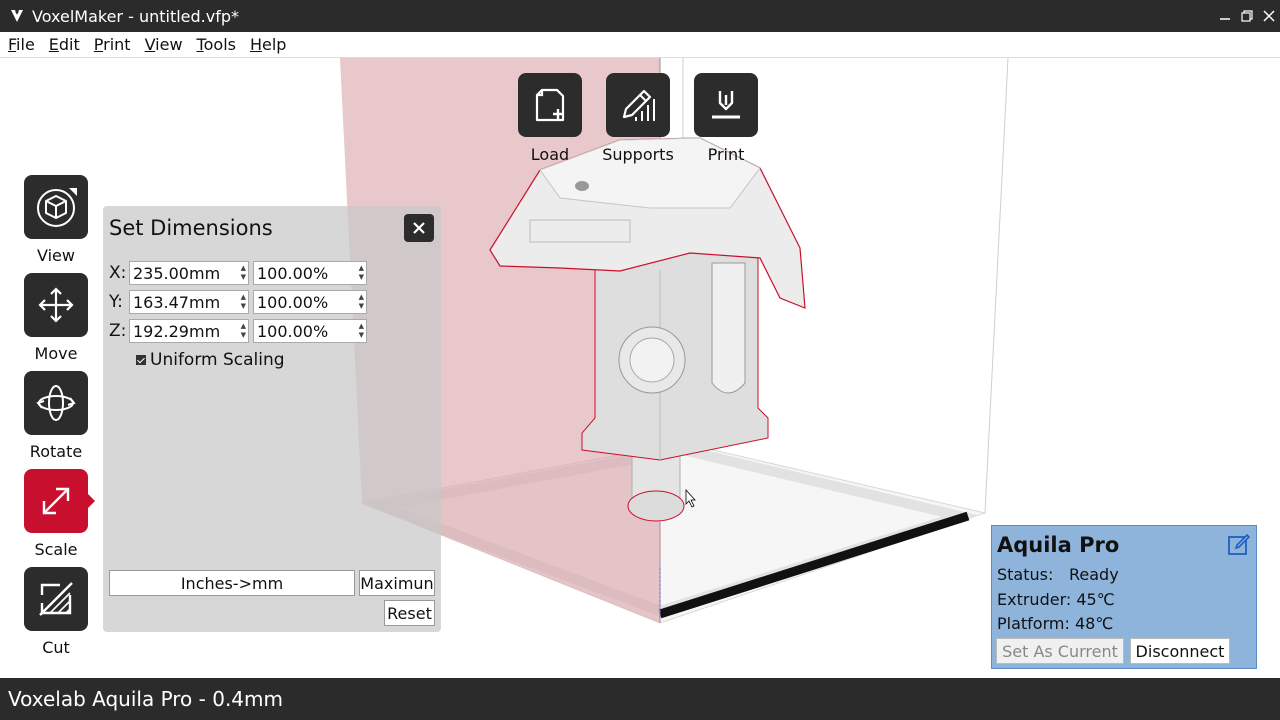 This screenshot has width=1280, height=720. I want to click on uniform-scaling-checkbox: Uniform Scaling, so click(210, 360).